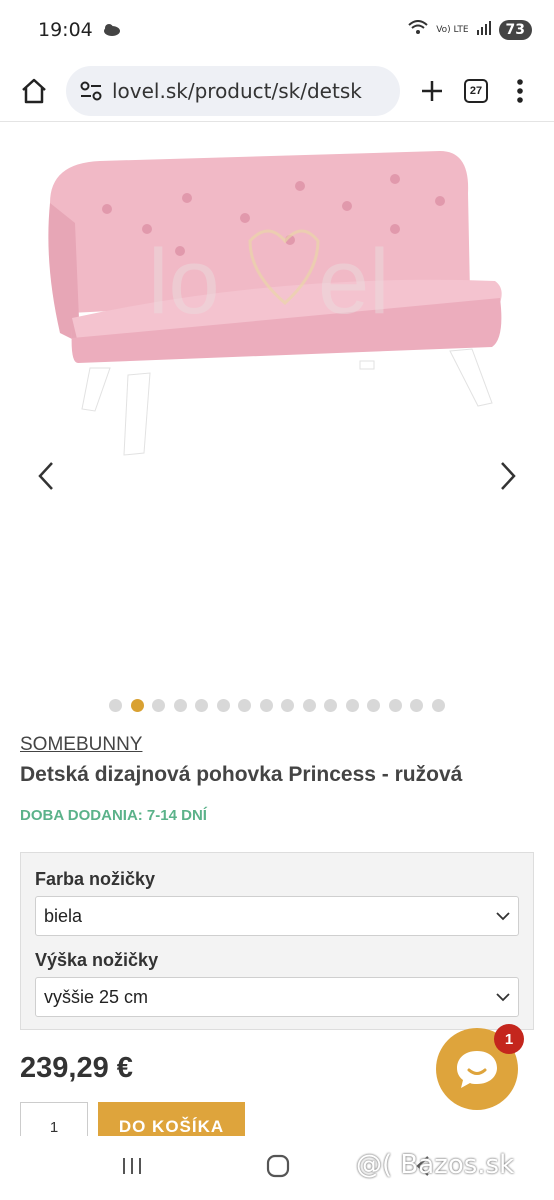 The width and height of the screenshot is (554, 1200). I want to click on chevron-right-icon, so click(508, 476).